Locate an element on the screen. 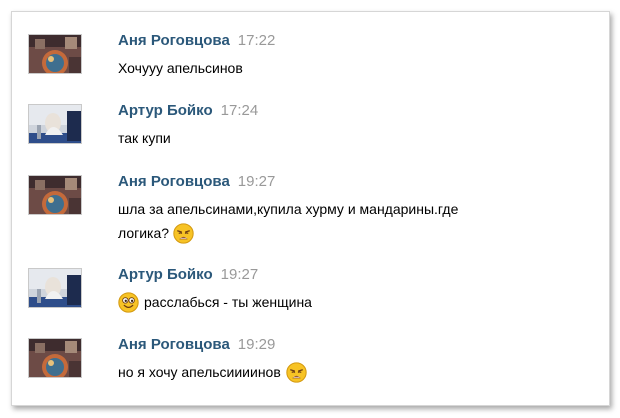 This screenshot has height=418, width=620. message-text-content: так купи is located at coordinates (144, 138).